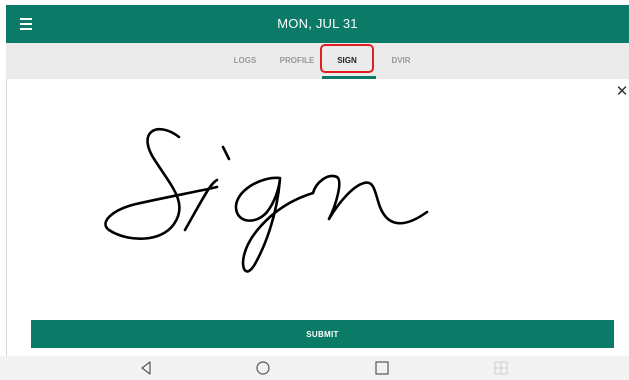 This screenshot has height=380, width=629. Describe the element at coordinates (263, 368) in the screenshot. I see `home-icon` at that location.